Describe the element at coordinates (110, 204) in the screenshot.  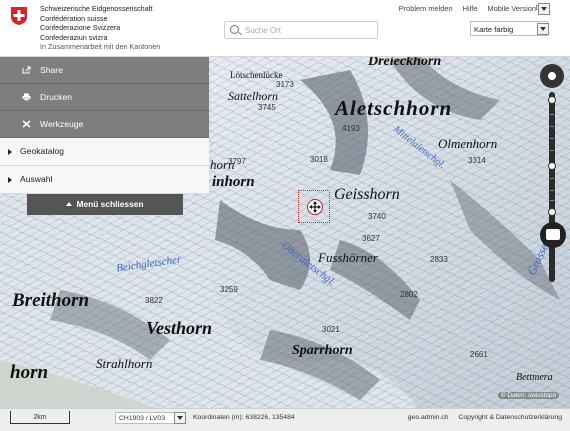
I see `close-menu-label: Menü schliessen` at that location.